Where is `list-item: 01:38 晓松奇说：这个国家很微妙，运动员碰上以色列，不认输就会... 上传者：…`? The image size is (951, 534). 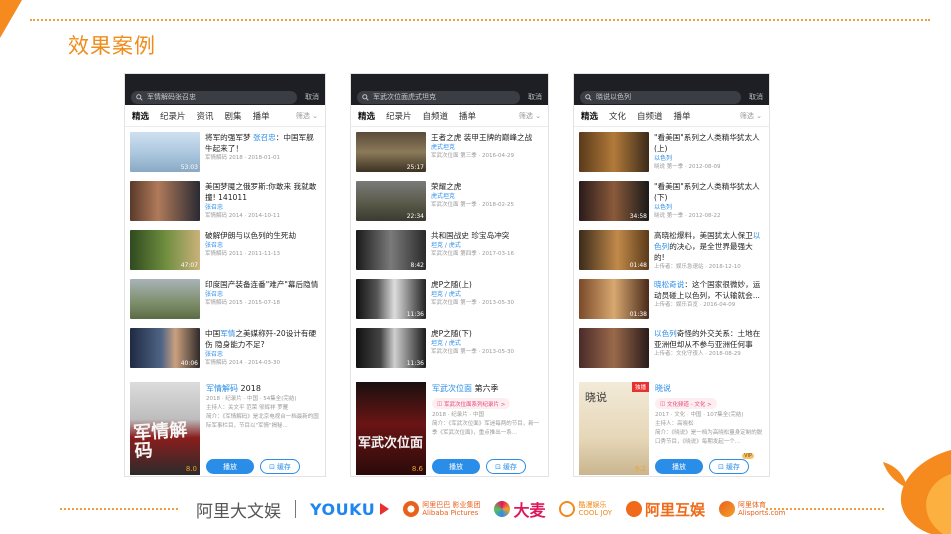
list-item: 01:38 晓松奇说：这个国家很微妙，运动员碰上以色列，不认输就会... 上传者：… is located at coordinates (671, 303).